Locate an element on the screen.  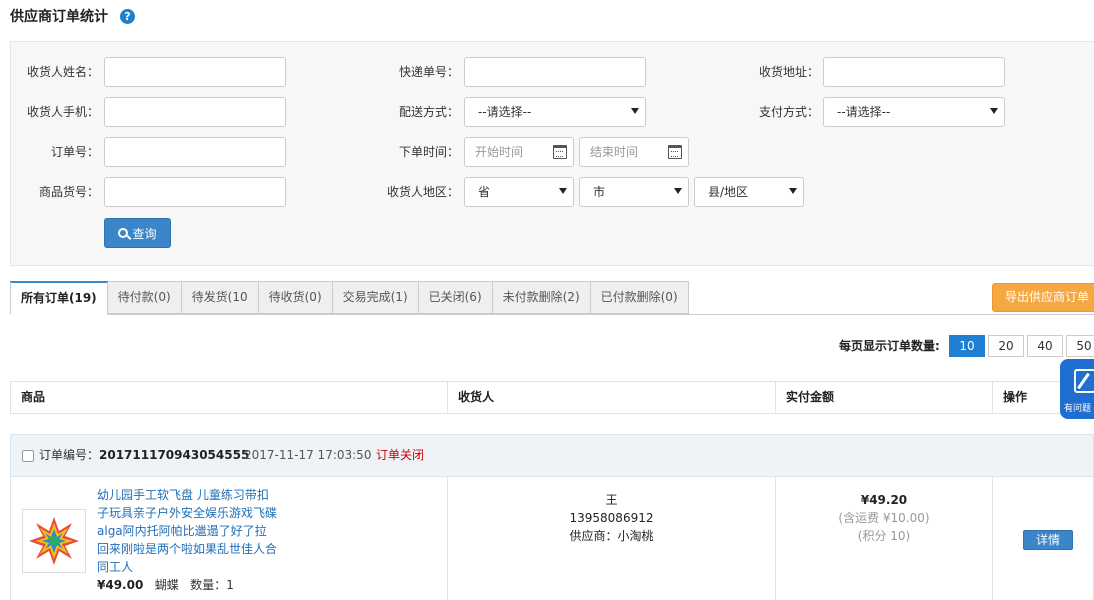
region-label: 收货人地区： is located at coordinates (422, 192).